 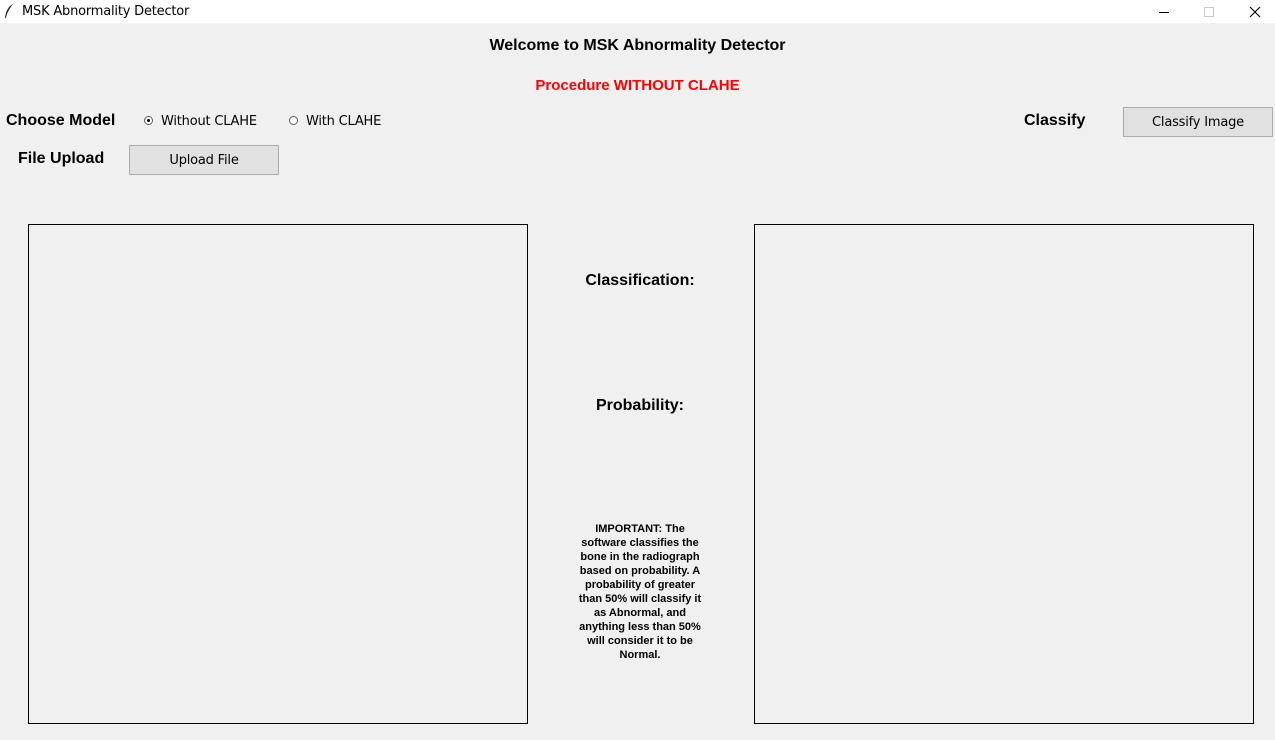 What do you see at coordinates (106, 11) in the screenshot?
I see `window-title: MSK Abnormality Detector` at bounding box center [106, 11].